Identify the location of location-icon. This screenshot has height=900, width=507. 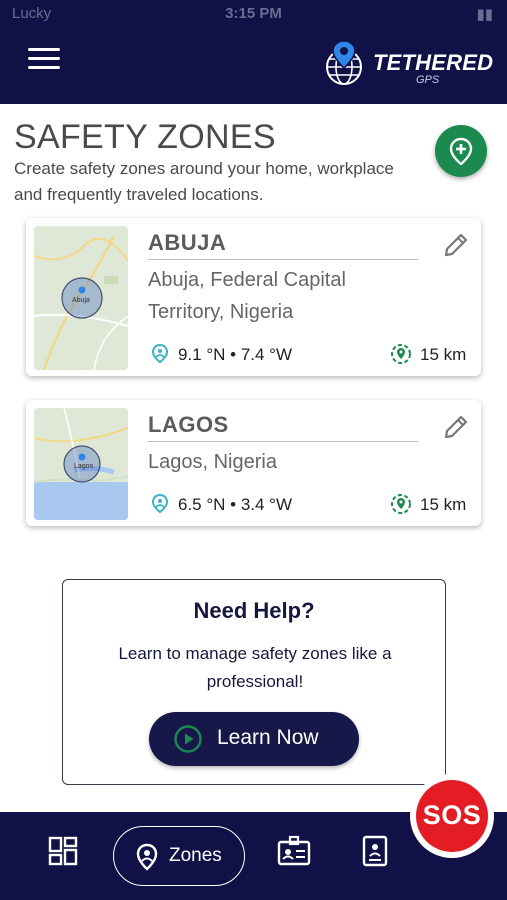
(147, 857).